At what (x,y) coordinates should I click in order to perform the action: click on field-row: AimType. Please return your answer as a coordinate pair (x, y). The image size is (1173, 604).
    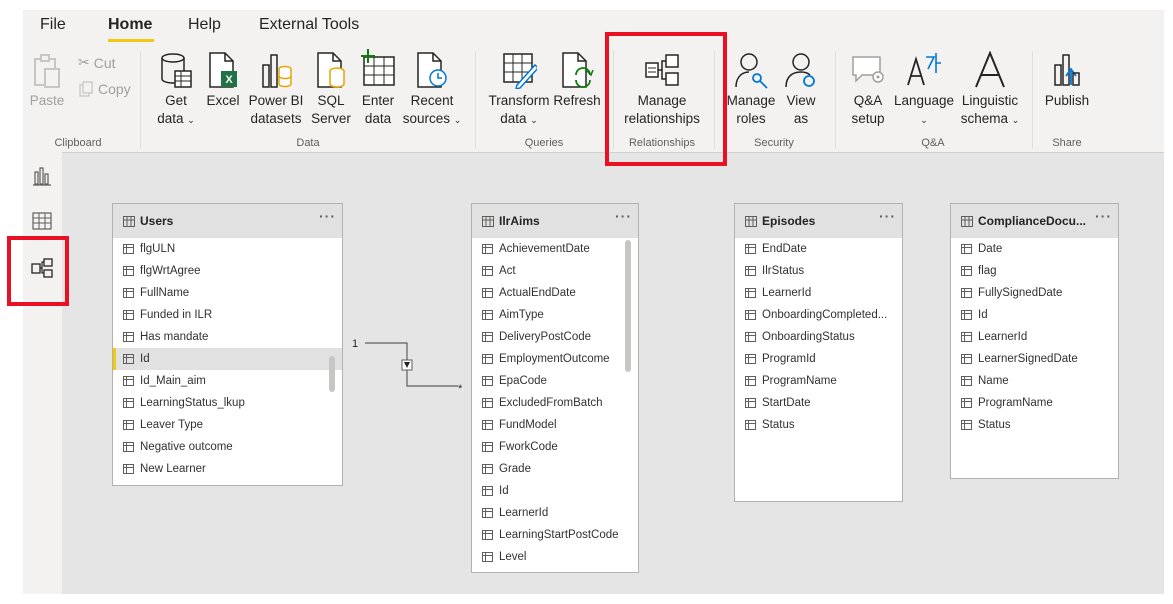
    Looking at the image, I should click on (555, 315).